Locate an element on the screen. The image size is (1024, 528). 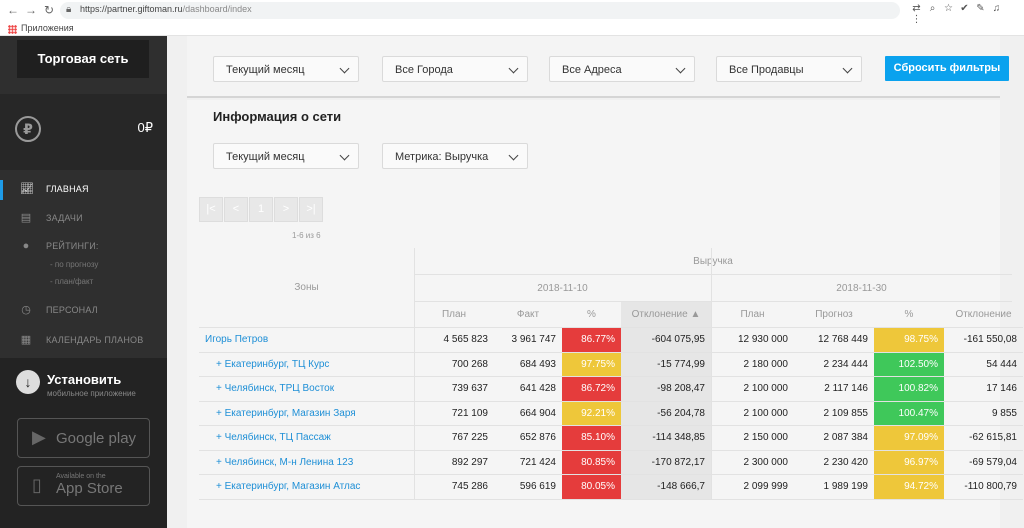
zone-link: + Екатеринбург, ТЦ Курс is located at coordinates (306, 365).